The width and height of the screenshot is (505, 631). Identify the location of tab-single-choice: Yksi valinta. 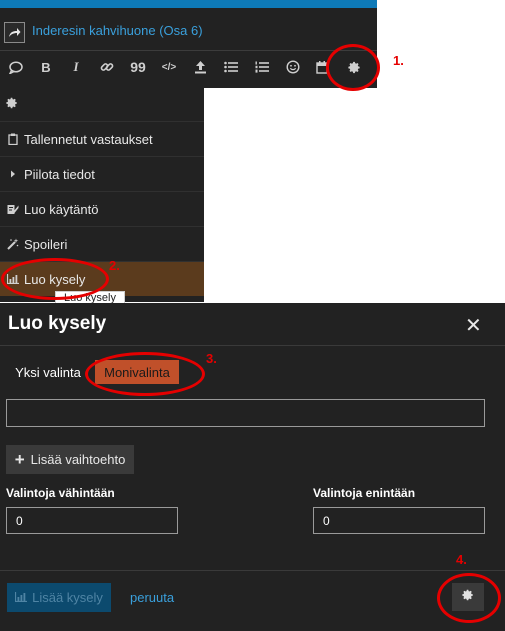
(48, 372).